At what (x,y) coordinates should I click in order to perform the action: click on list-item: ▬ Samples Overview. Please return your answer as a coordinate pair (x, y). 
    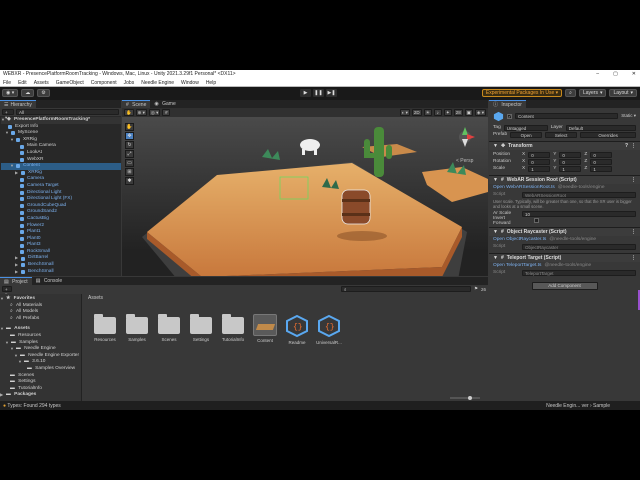
    Looking at the image, I should click on (40, 369).